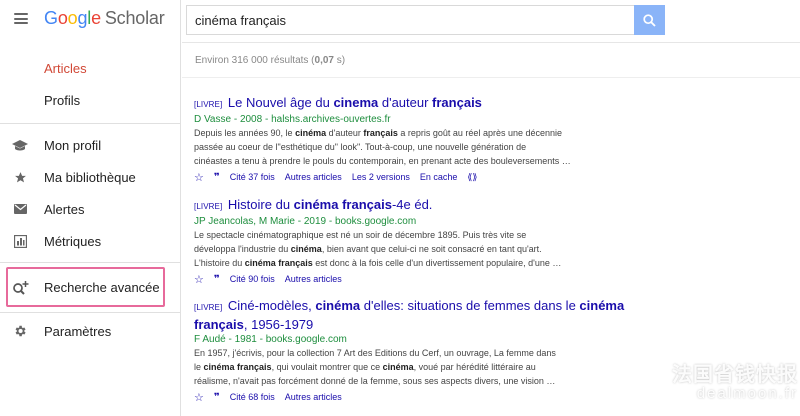  What do you see at coordinates (219, 263) in the screenshot?
I see `snippet-text: L'histoire du` at bounding box center [219, 263].